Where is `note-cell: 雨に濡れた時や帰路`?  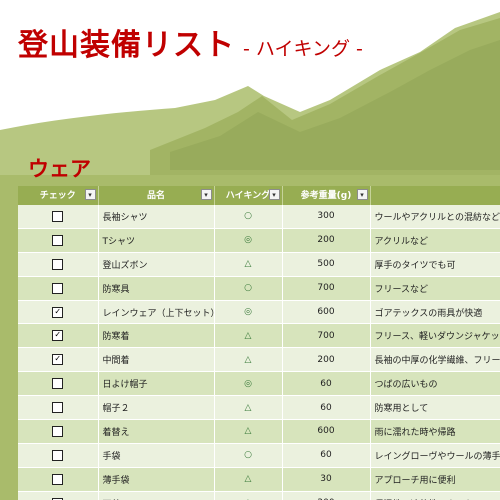
note-cell: 雨に濡れた時や帰路 is located at coordinates (435, 431).